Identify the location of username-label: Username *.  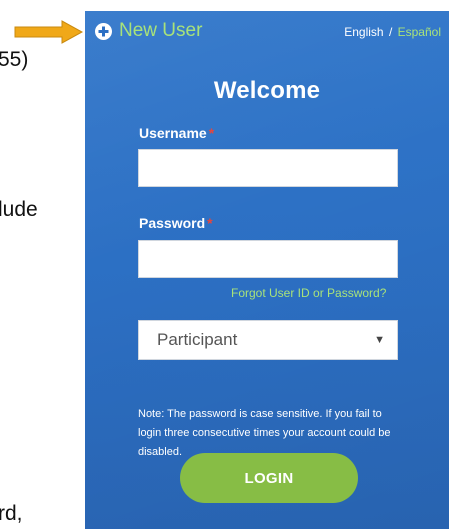
(176, 133).